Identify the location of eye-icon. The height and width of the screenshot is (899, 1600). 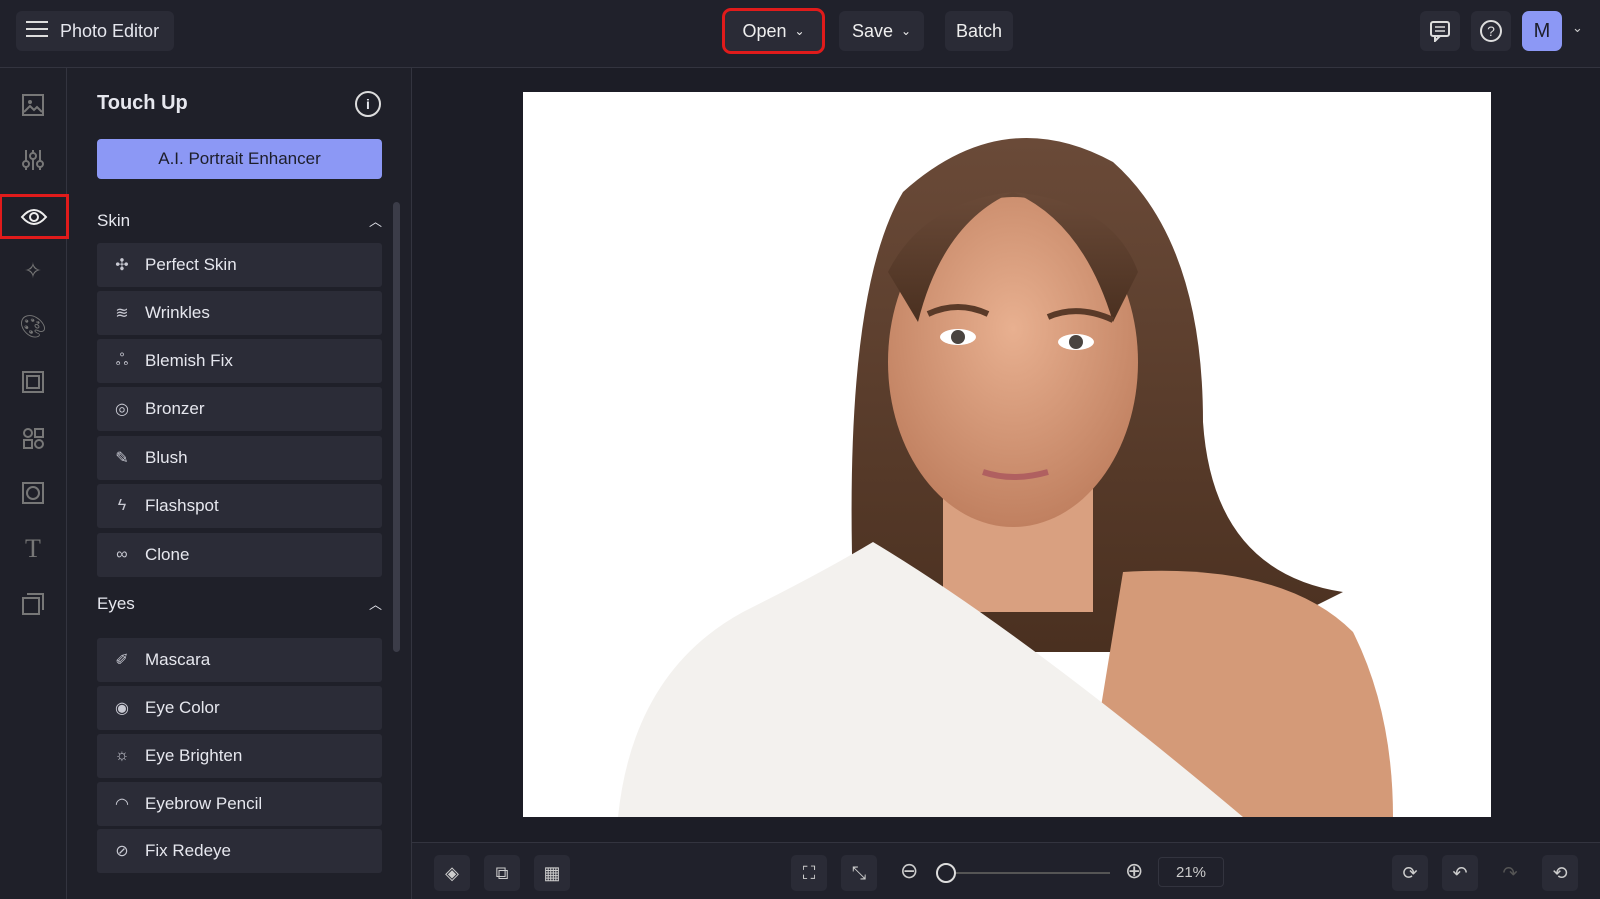
(34, 216).